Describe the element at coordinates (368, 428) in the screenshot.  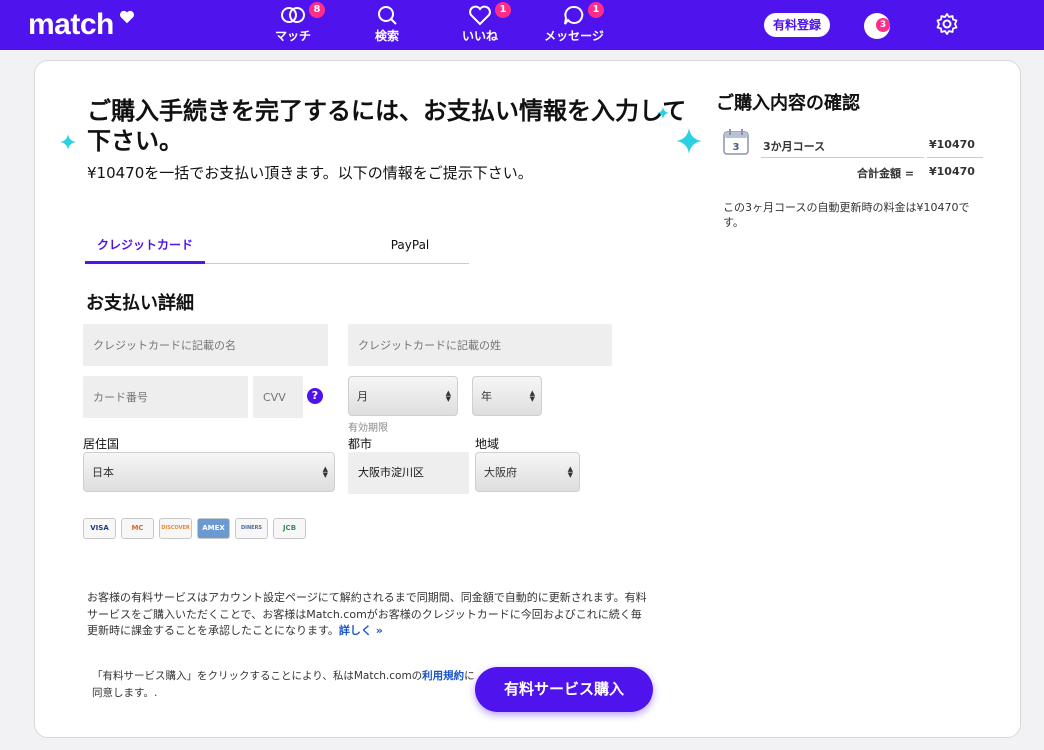
I see `expiry-label: 有効期限` at that location.